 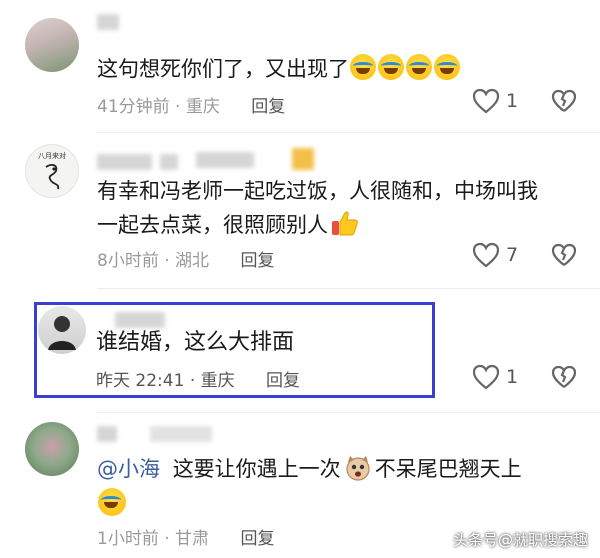 I want to click on comment-text-line-2: 一起去点菜，很照顾别人, so click(x=212, y=225).